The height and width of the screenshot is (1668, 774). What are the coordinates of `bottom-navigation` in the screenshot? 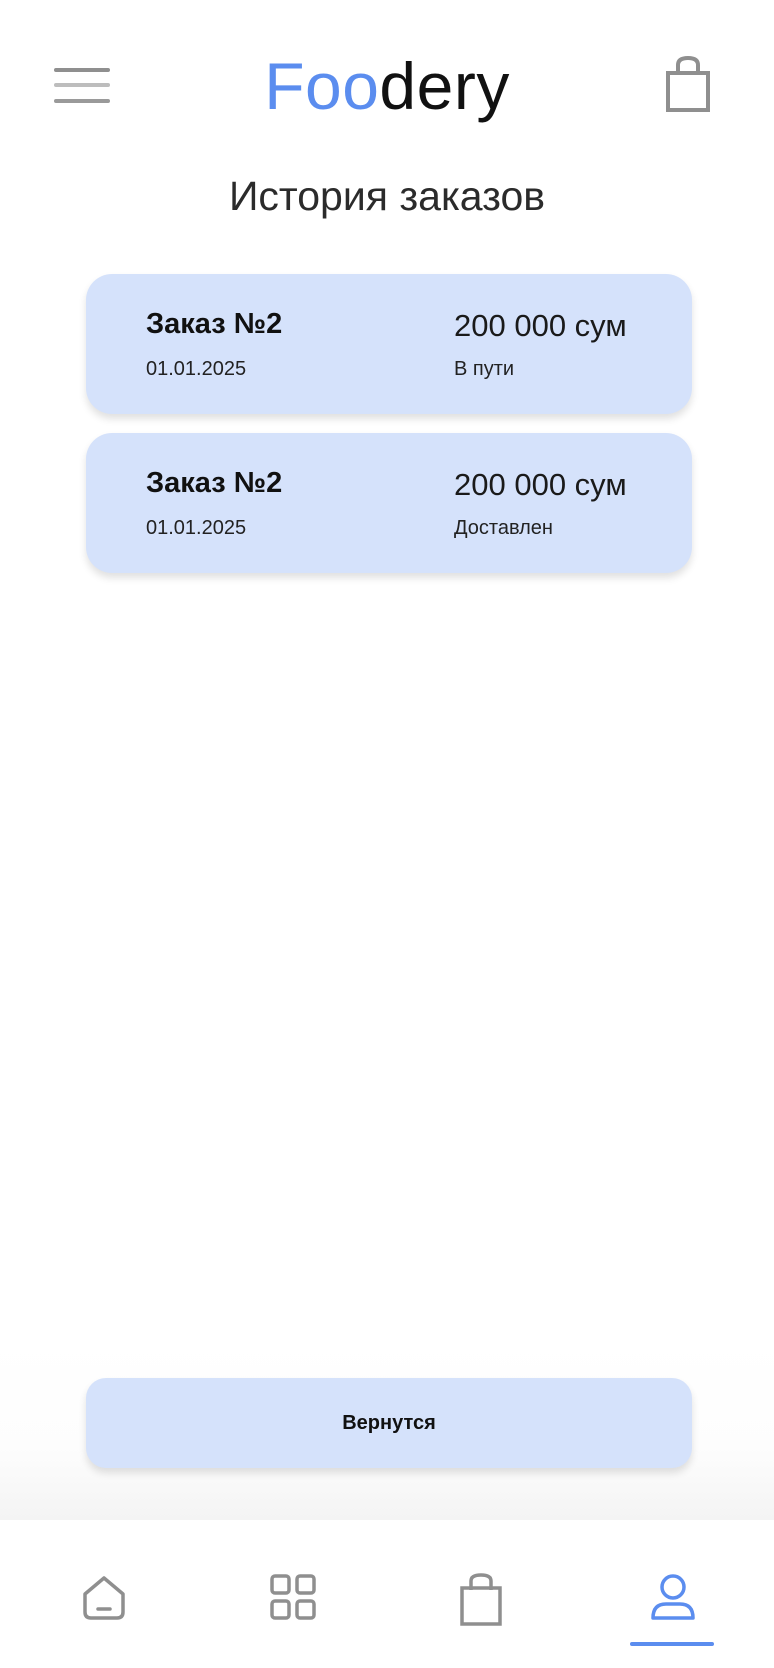 It's located at (387, 1594).